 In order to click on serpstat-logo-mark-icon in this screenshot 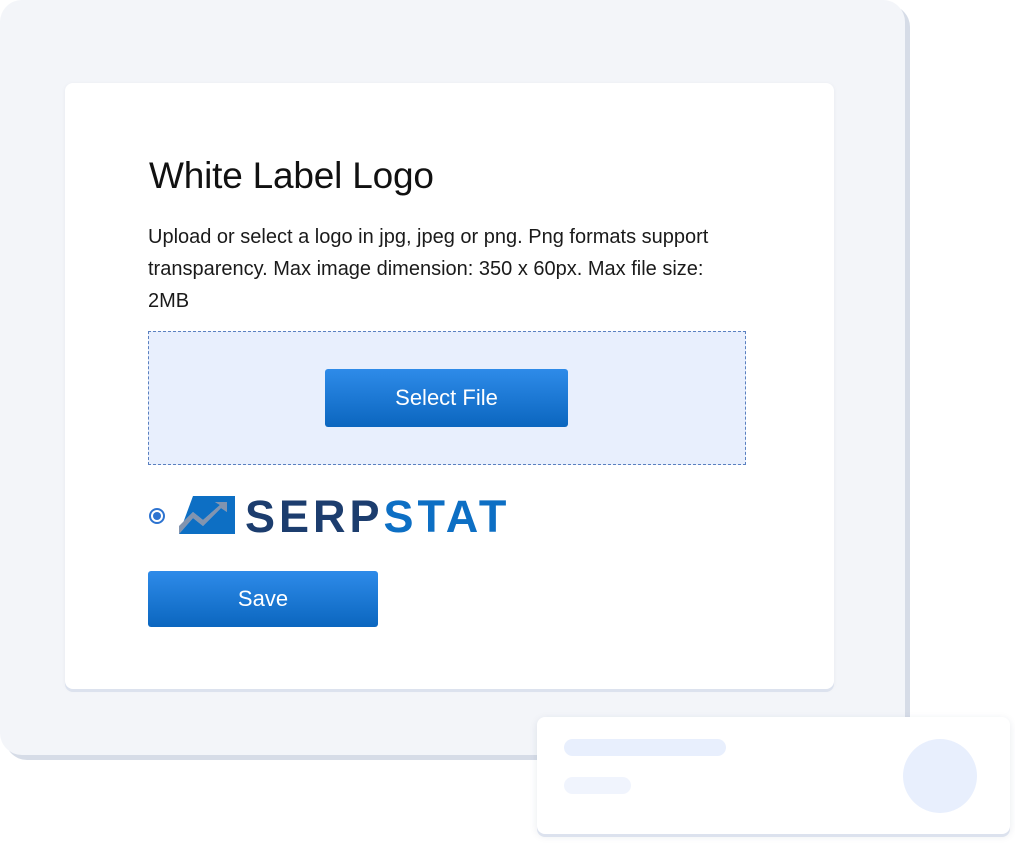, I will do `click(207, 515)`.